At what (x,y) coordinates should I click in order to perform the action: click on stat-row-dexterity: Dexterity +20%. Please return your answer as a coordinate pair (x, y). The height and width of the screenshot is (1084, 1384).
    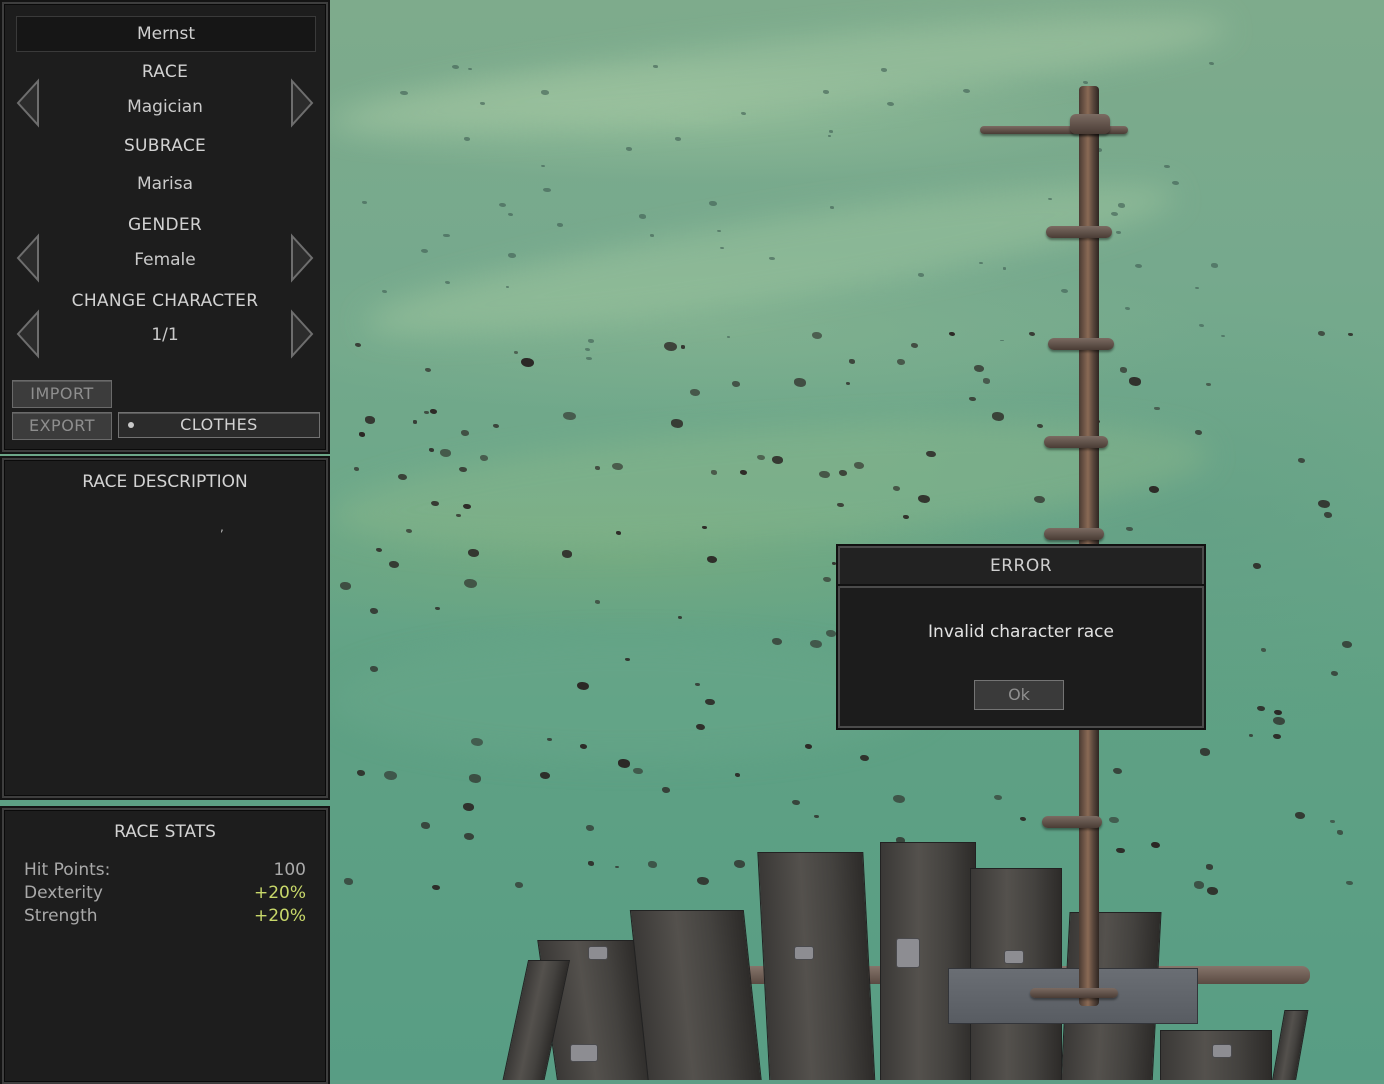
    Looking at the image, I should click on (165, 894).